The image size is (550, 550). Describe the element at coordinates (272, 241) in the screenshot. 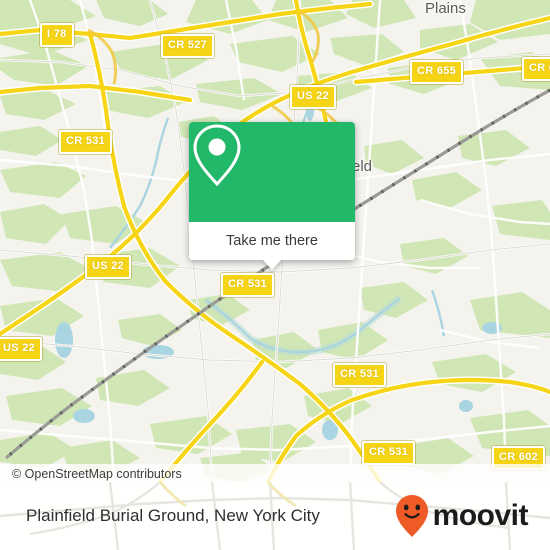

I see `take-me-there-button: Take me there` at that location.